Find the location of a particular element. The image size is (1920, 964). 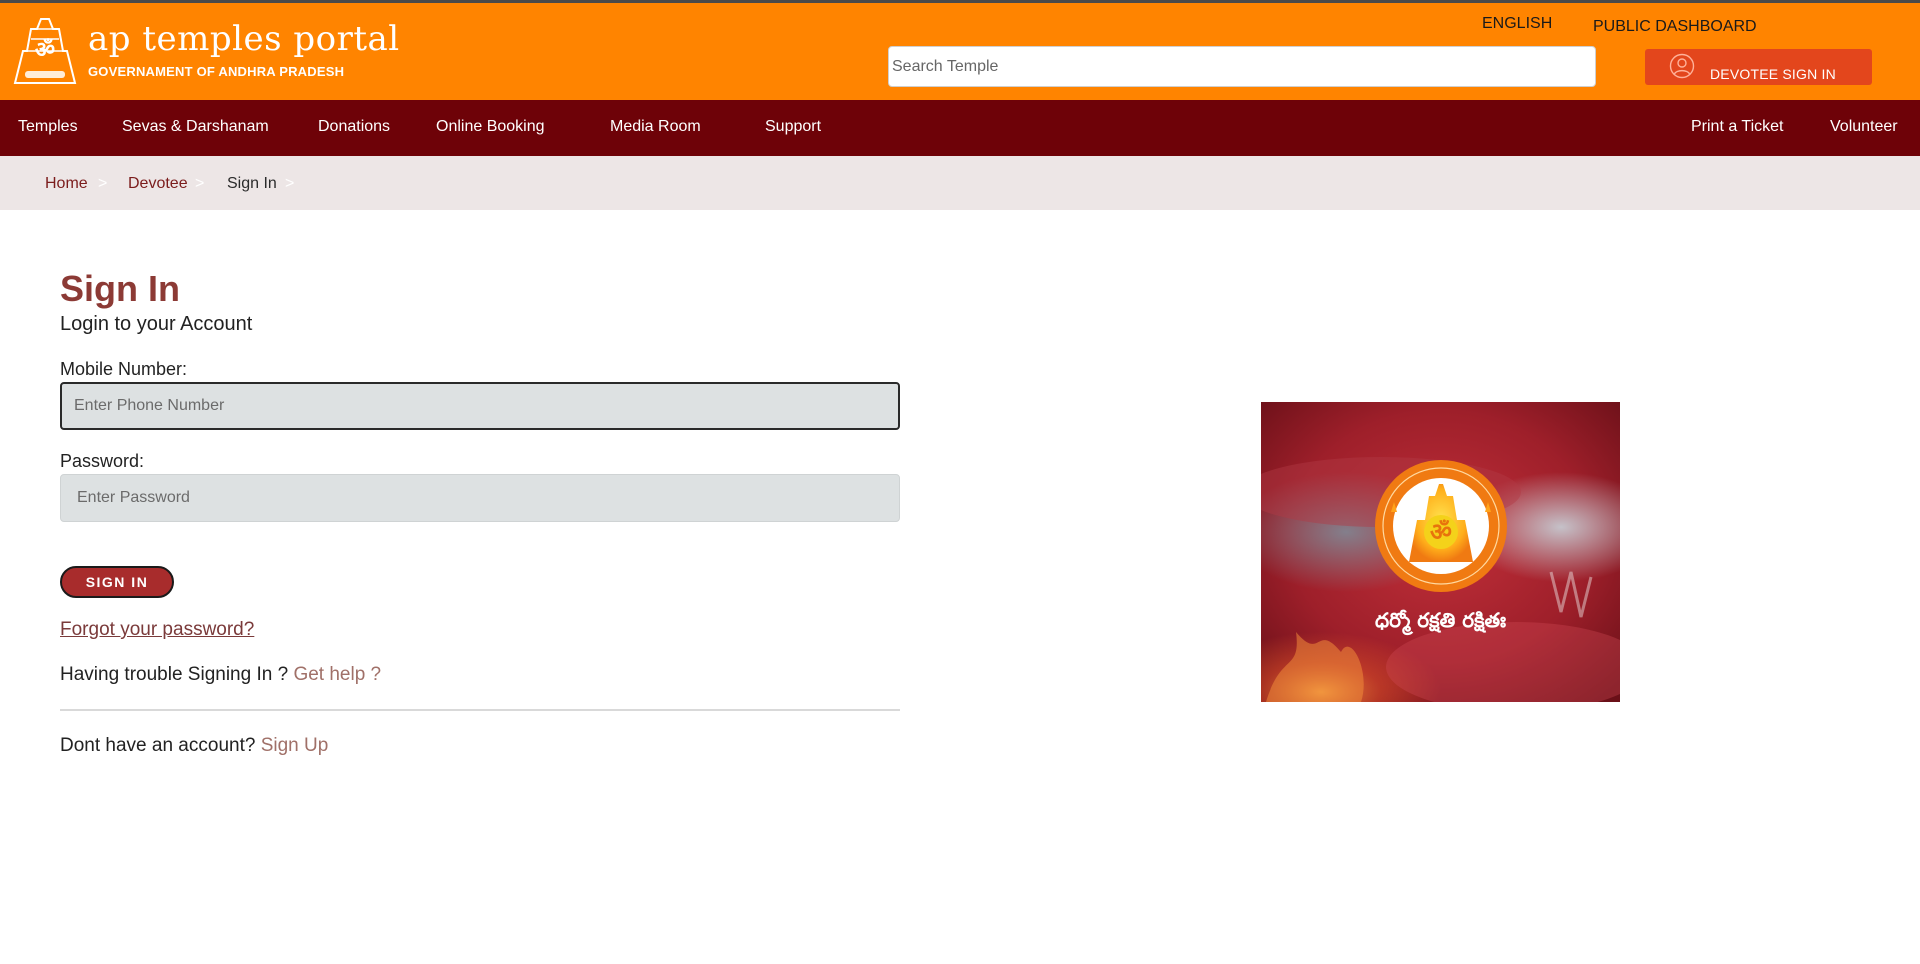

devotee-sign-in-label: DEVOTEE SIGN IN is located at coordinates (1773, 74).